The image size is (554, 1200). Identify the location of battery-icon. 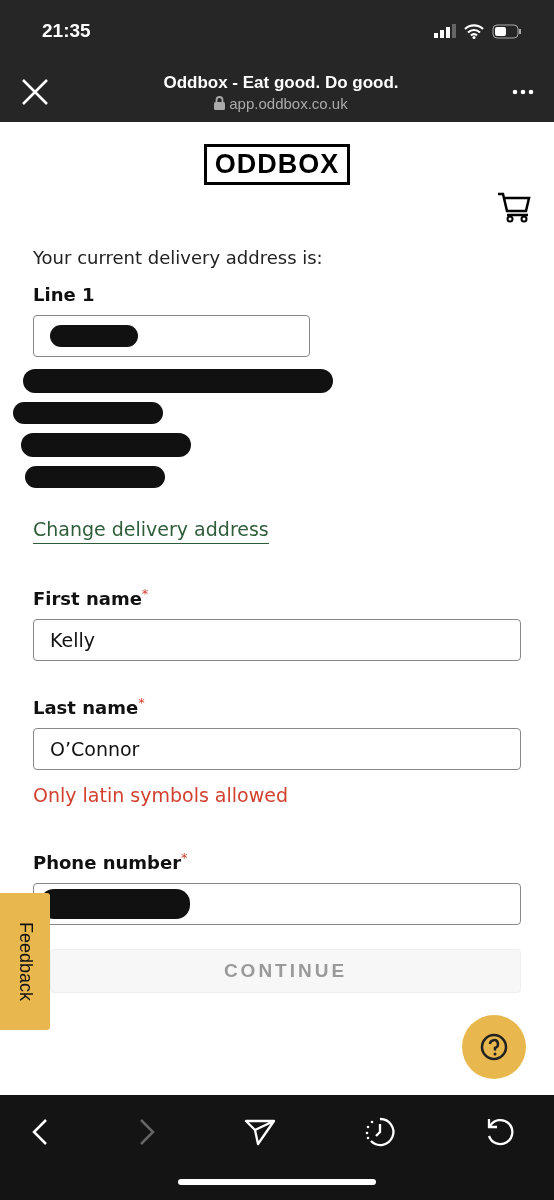
(507, 31).